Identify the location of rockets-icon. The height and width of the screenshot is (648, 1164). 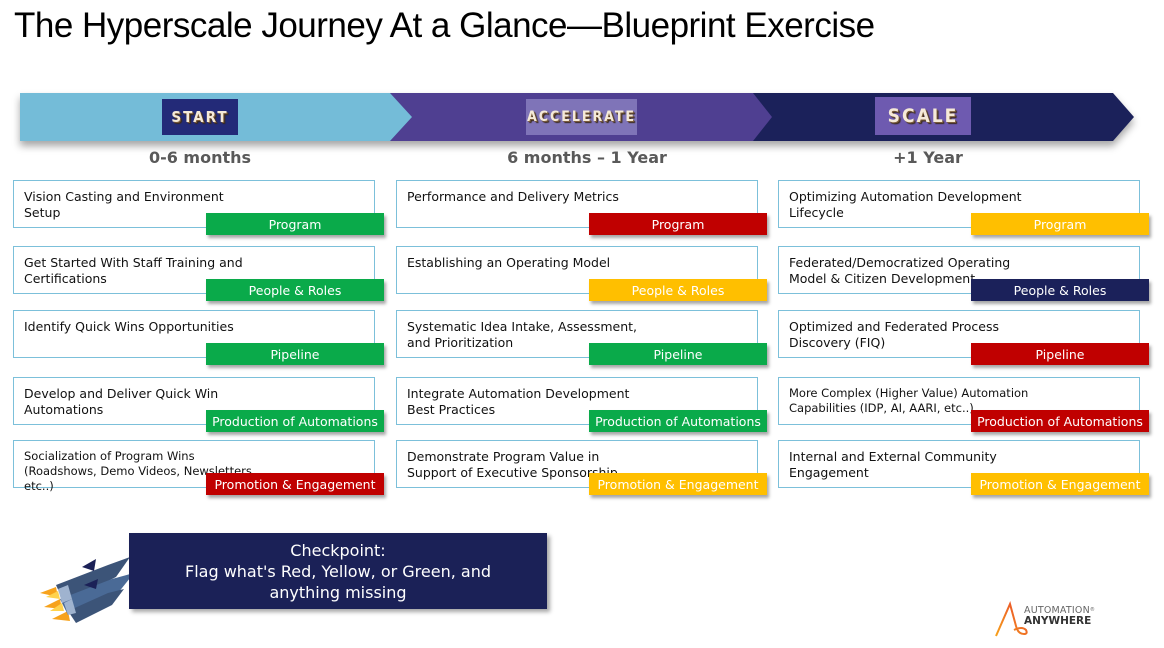
(87, 590).